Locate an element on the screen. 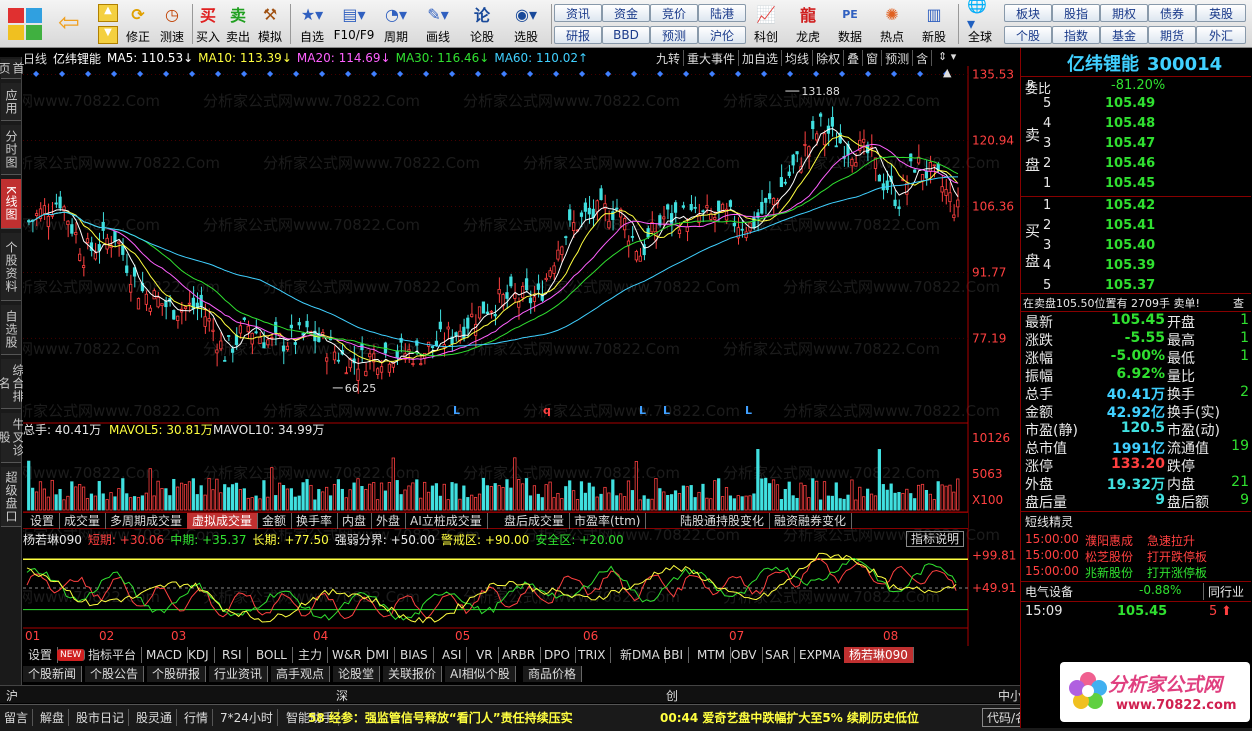 Image resolution: width=1252 pixels, height=731 pixels. indicator-6: BOLL is located at coordinates (272, 655).